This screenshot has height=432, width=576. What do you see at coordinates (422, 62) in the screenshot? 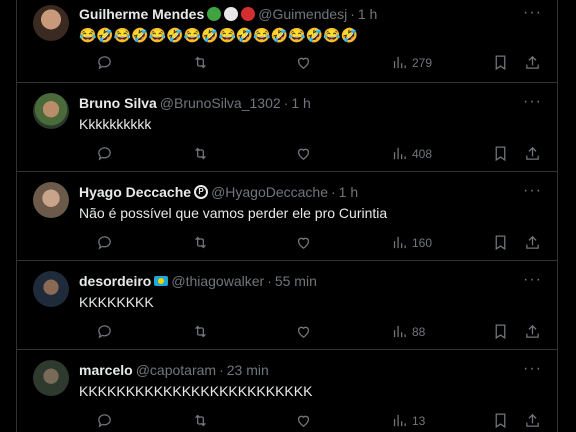
I see `views-count: 279` at bounding box center [422, 62].